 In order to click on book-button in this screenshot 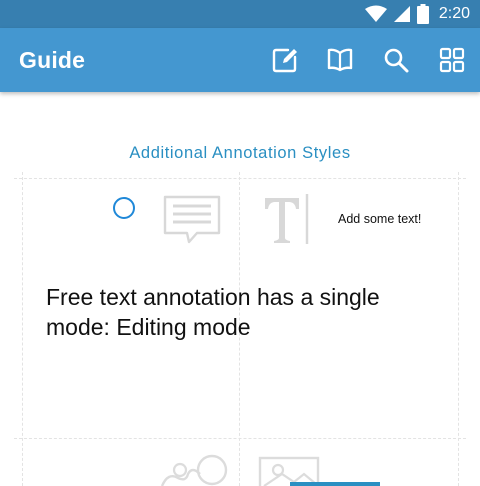, I will do `click(340, 60)`.